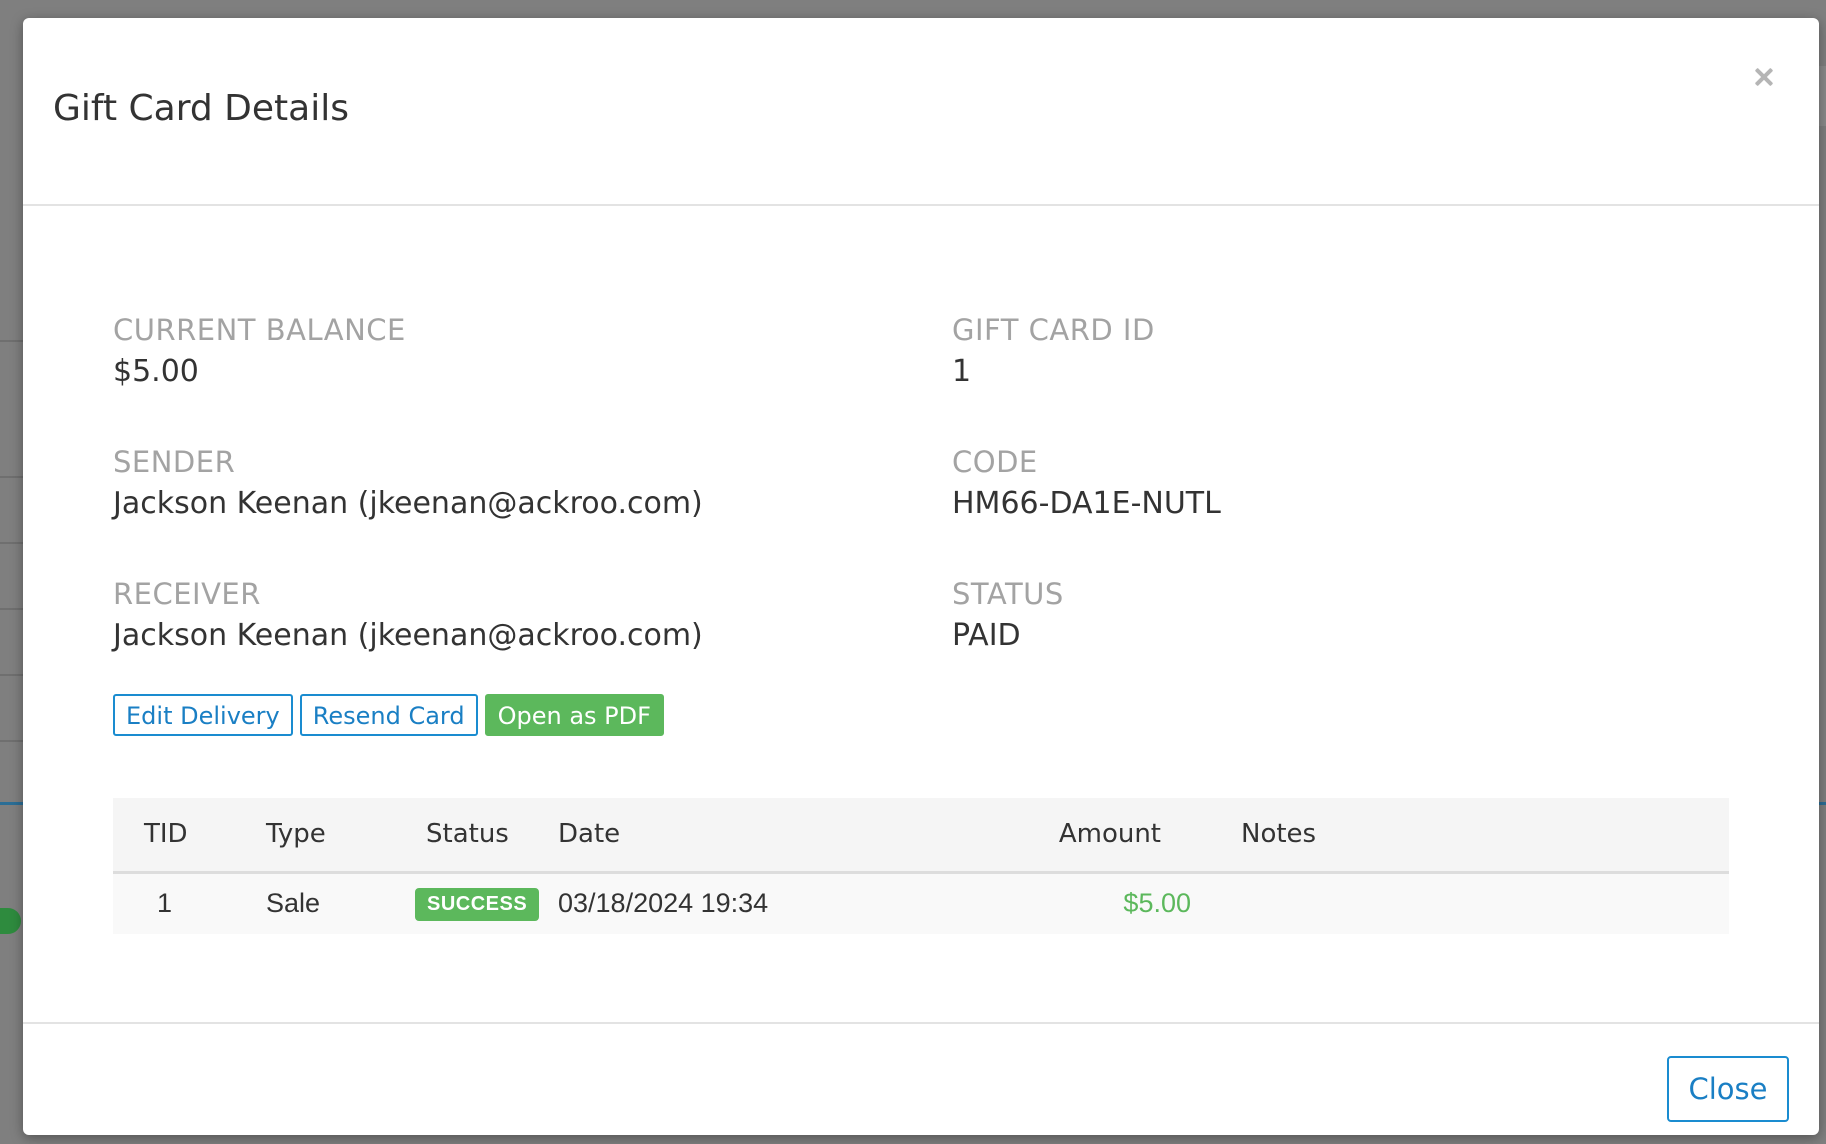 This screenshot has height=1144, width=1826. Describe the element at coordinates (10, 921) in the screenshot. I see `background-badge` at that location.